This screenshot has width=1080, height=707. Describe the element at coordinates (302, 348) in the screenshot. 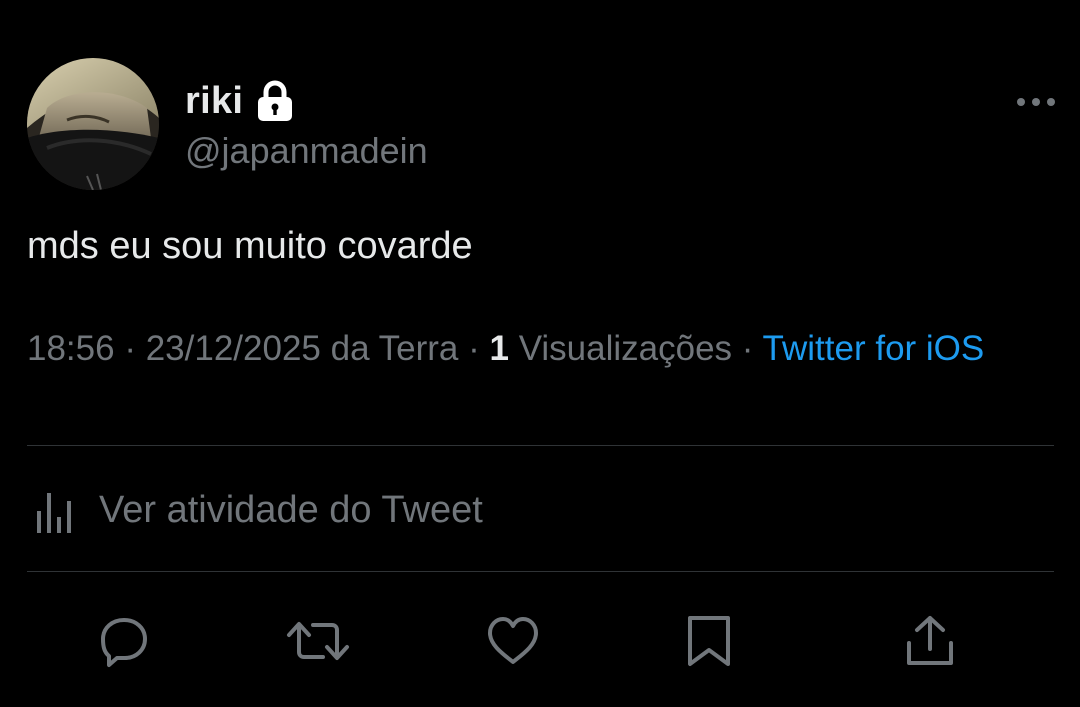

I see `tweet-date-location: 23/12/2025 da Terra` at that location.